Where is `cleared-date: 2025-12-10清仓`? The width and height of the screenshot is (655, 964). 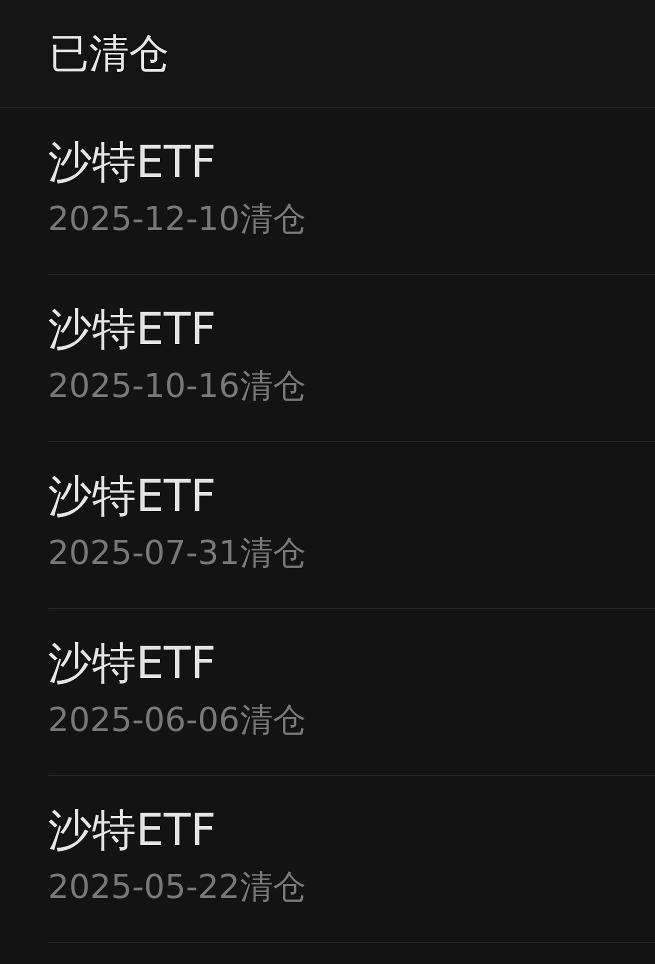 cleared-date: 2025-12-10清仓 is located at coordinates (177, 219).